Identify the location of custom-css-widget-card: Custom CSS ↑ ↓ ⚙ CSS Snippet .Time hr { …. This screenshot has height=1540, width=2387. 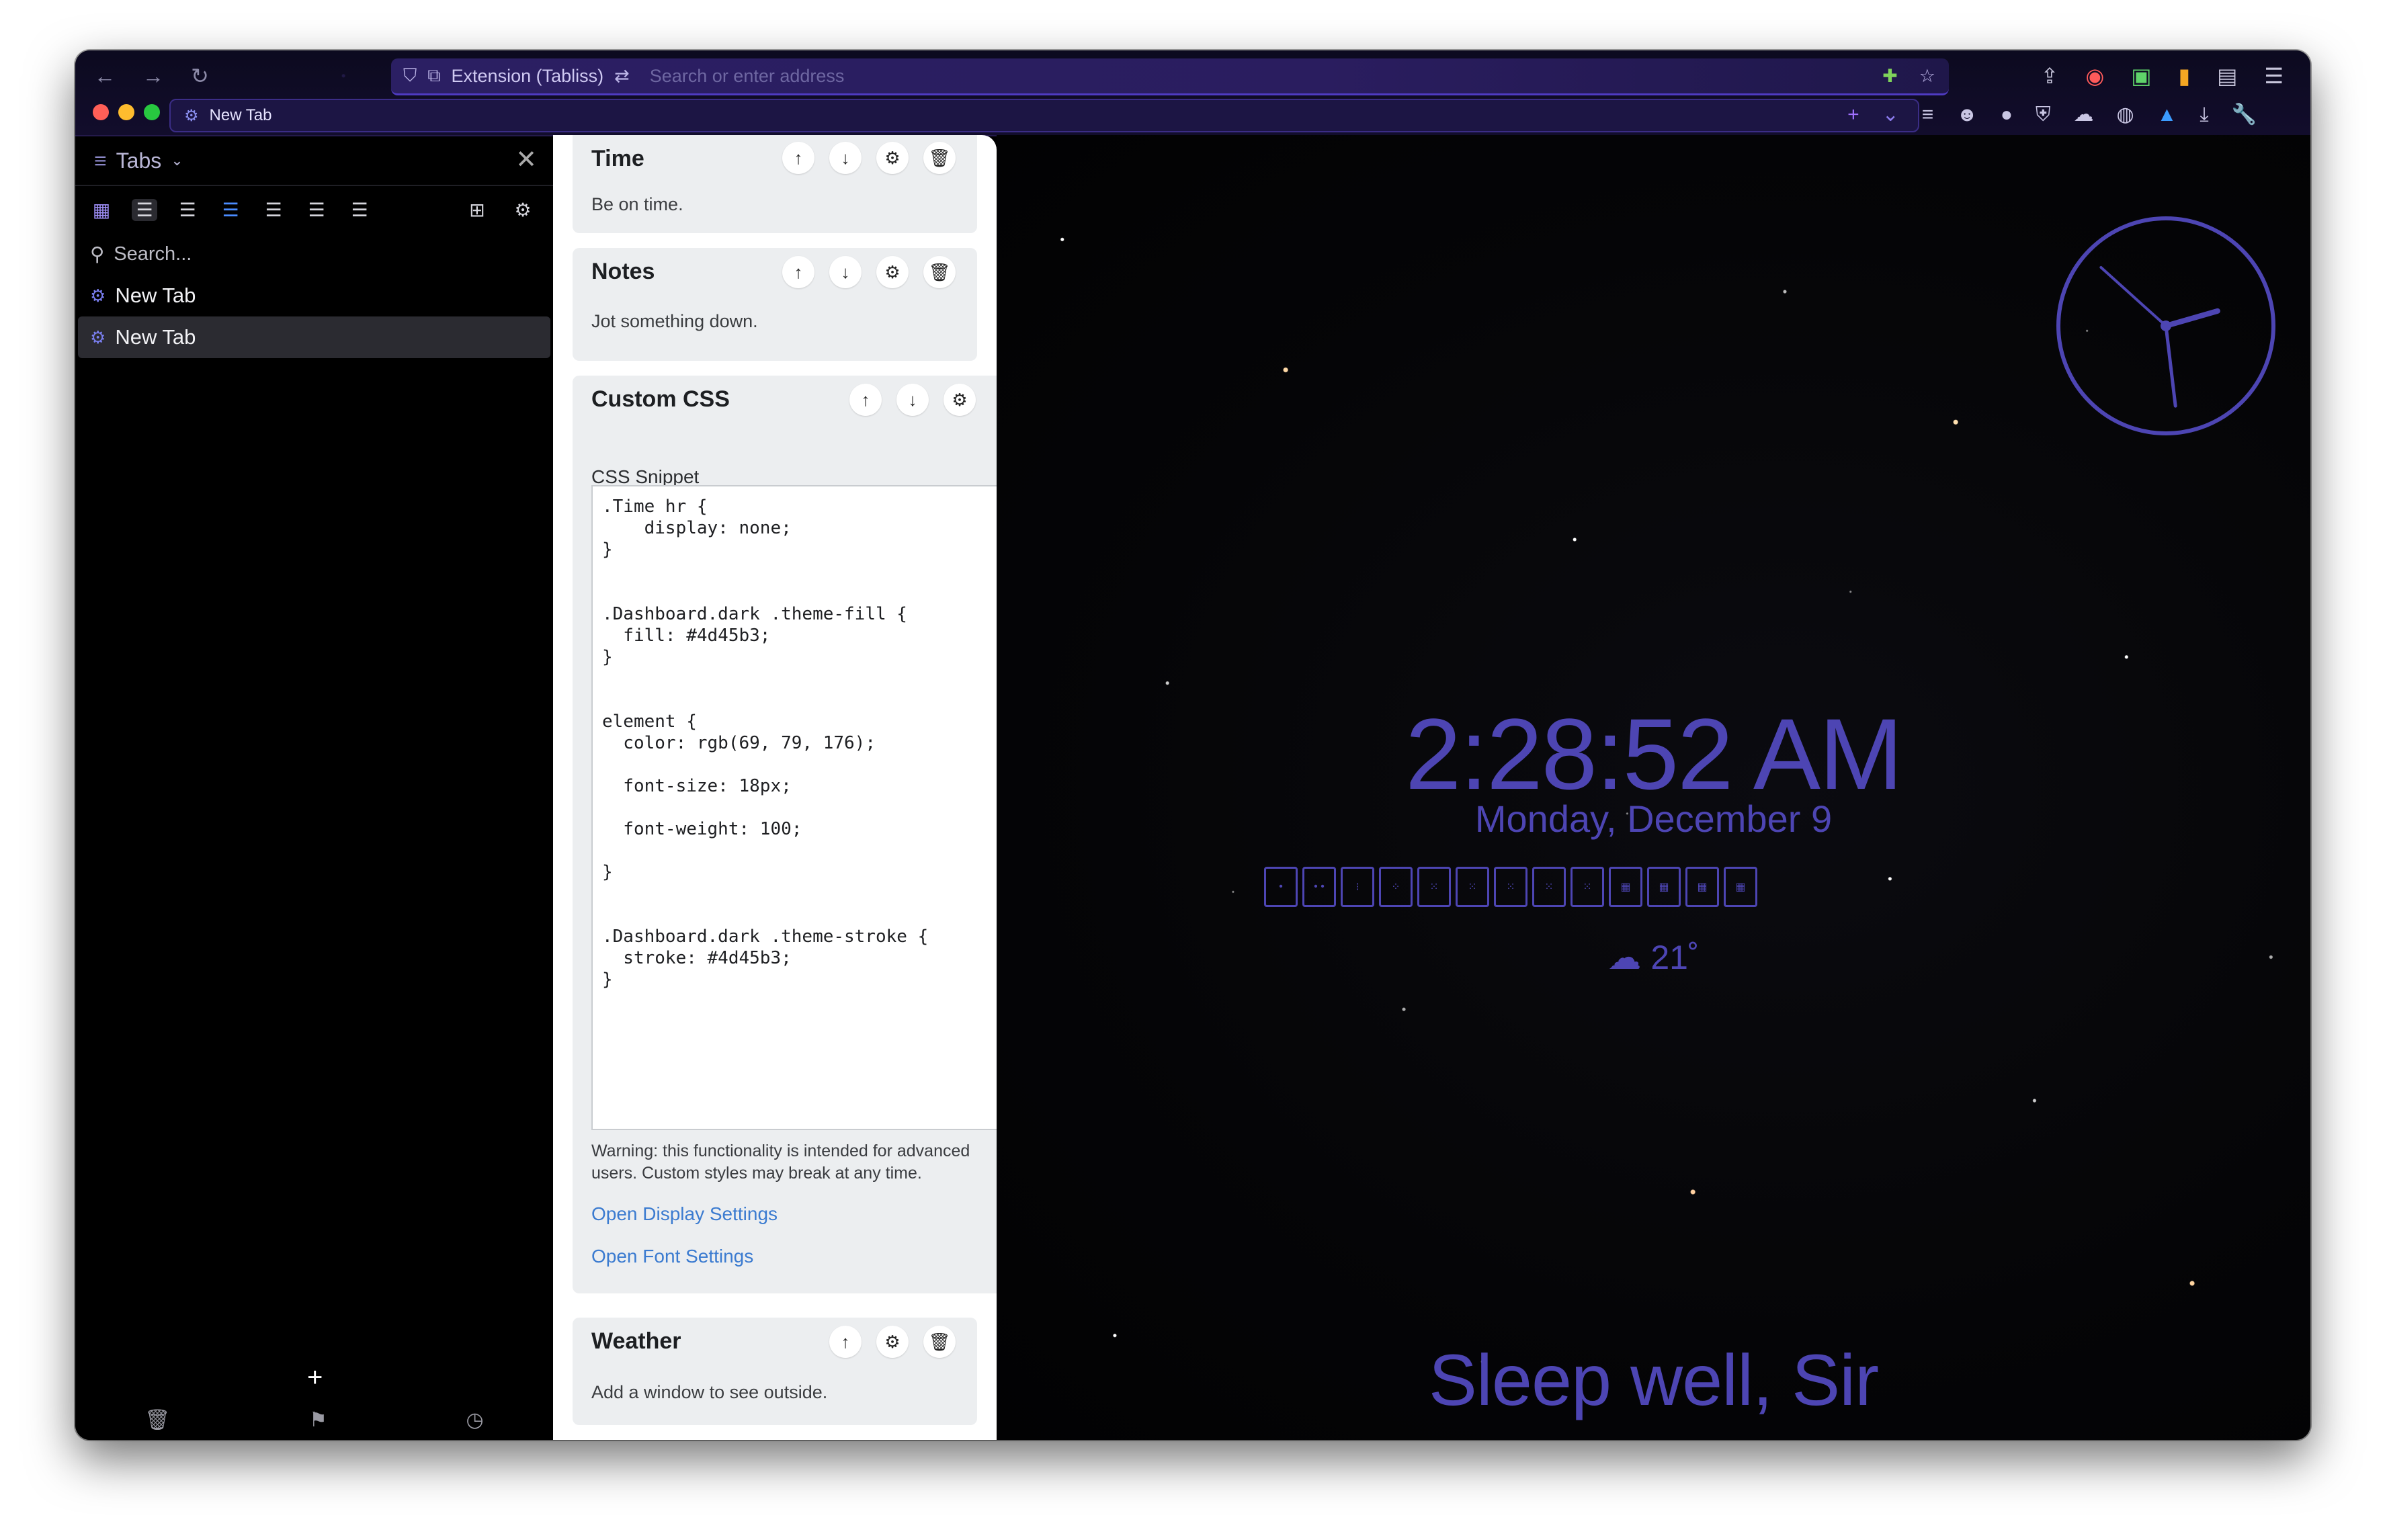
(785, 834).